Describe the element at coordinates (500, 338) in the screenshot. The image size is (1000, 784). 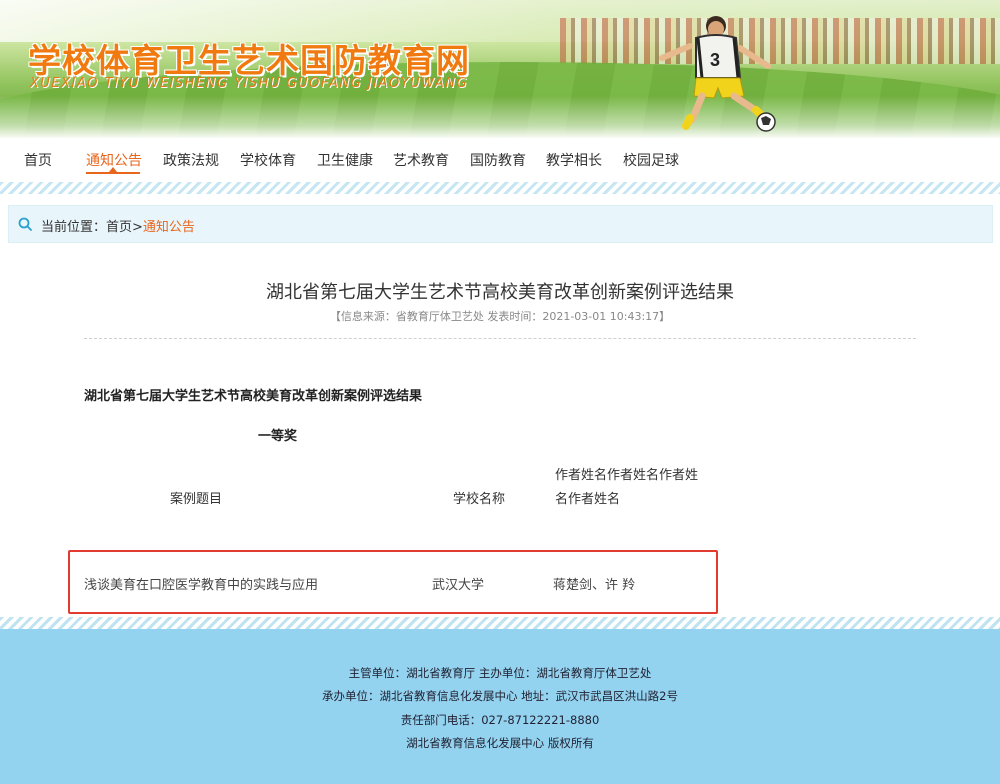
I see `article-divider` at that location.